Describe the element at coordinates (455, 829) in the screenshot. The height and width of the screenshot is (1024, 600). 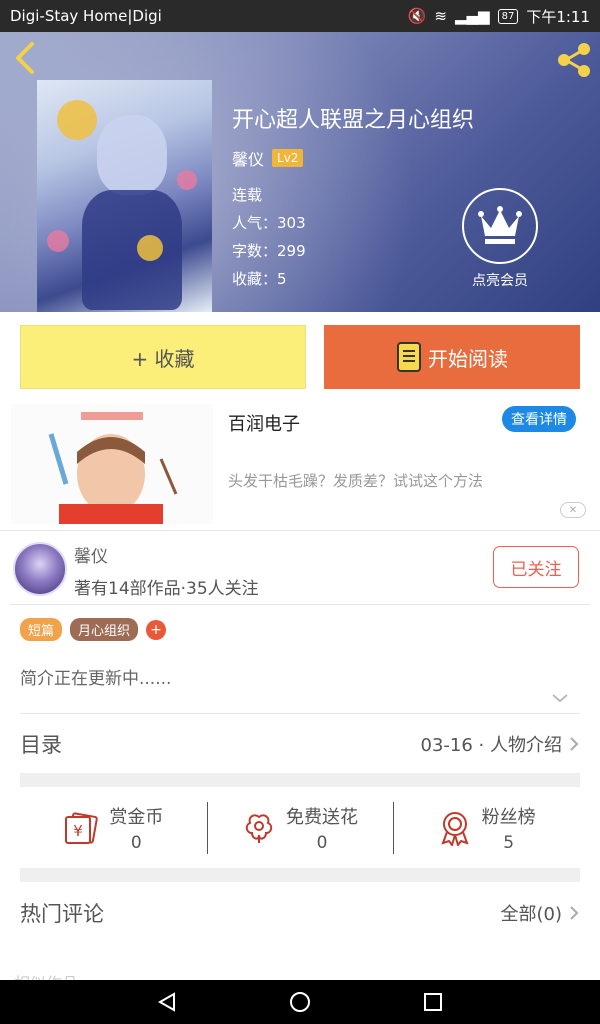
I see `medal-icon` at that location.